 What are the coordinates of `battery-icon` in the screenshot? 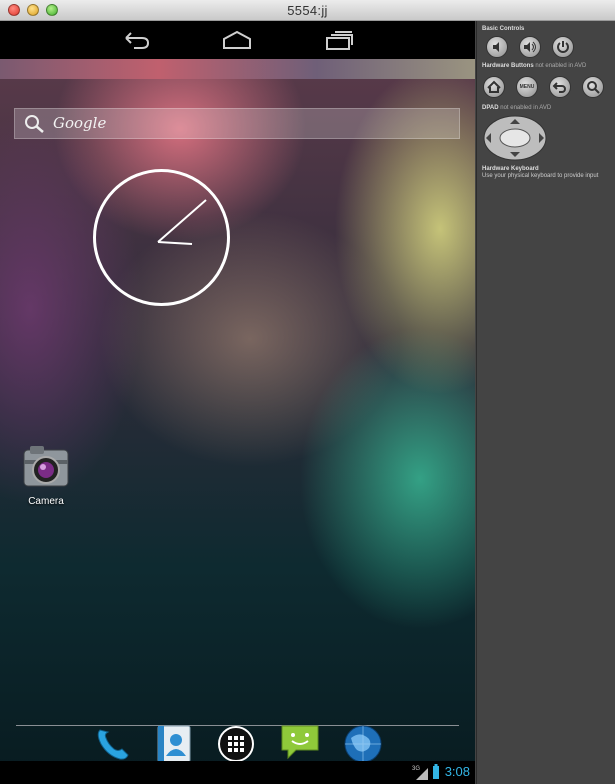 It's located at (436, 771).